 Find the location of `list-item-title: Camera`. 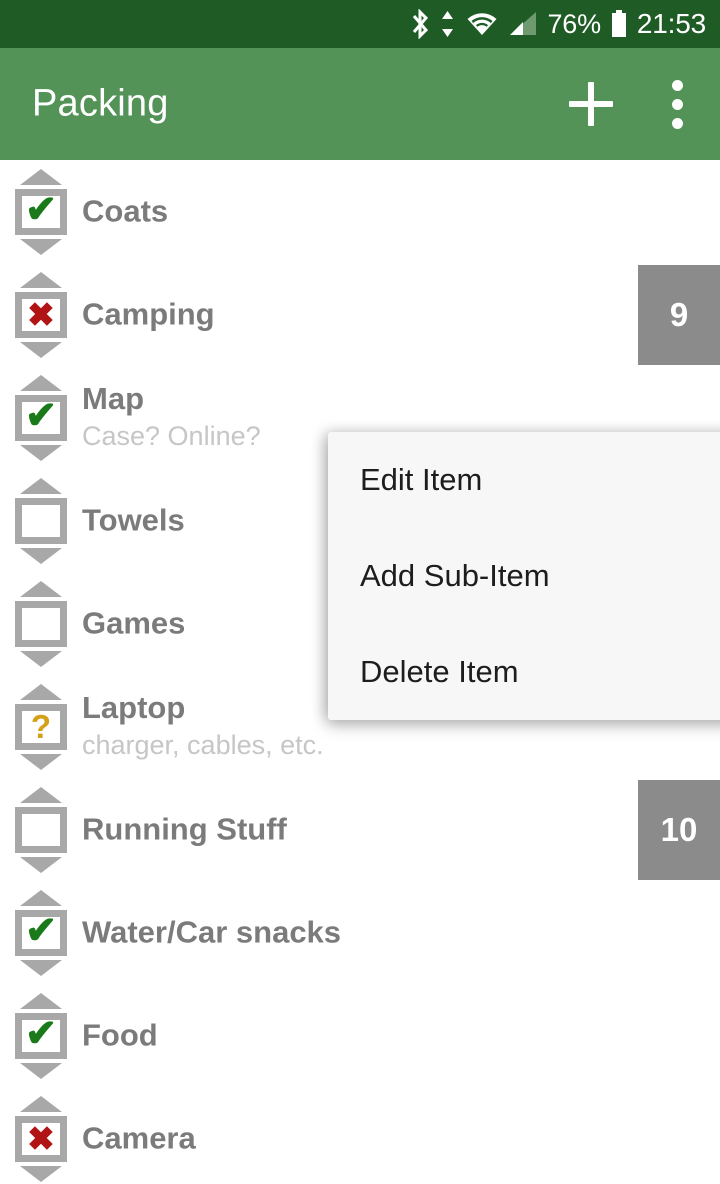

list-item-title: Camera is located at coordinates (139, 1138).